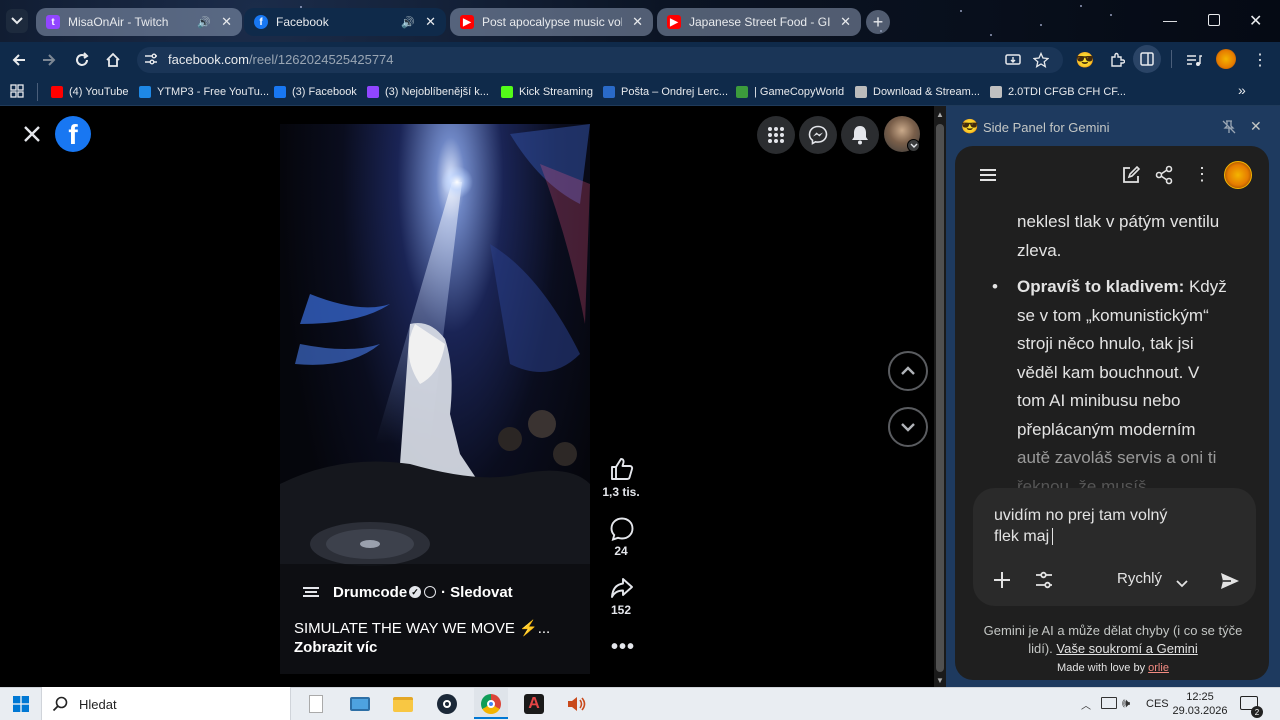 The height and width of the screenshot is (720, 1280). I want to click on verified-badge-icon: ✓, so click(415, 592).